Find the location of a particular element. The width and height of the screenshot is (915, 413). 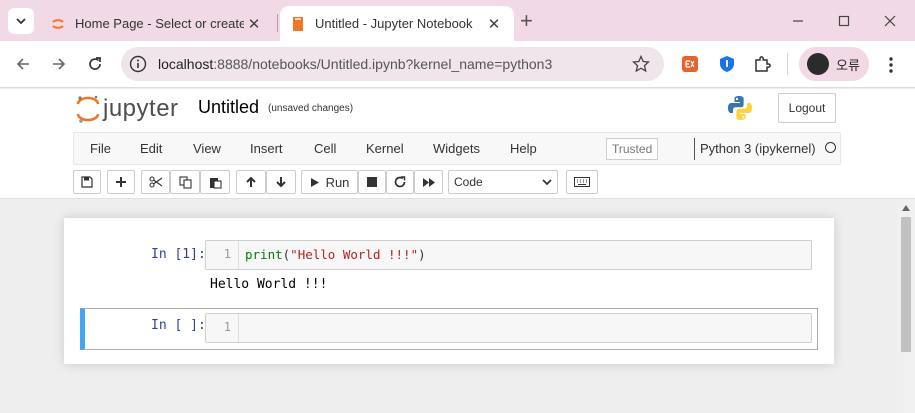

extensions-button is located at coordinates (762, 64).